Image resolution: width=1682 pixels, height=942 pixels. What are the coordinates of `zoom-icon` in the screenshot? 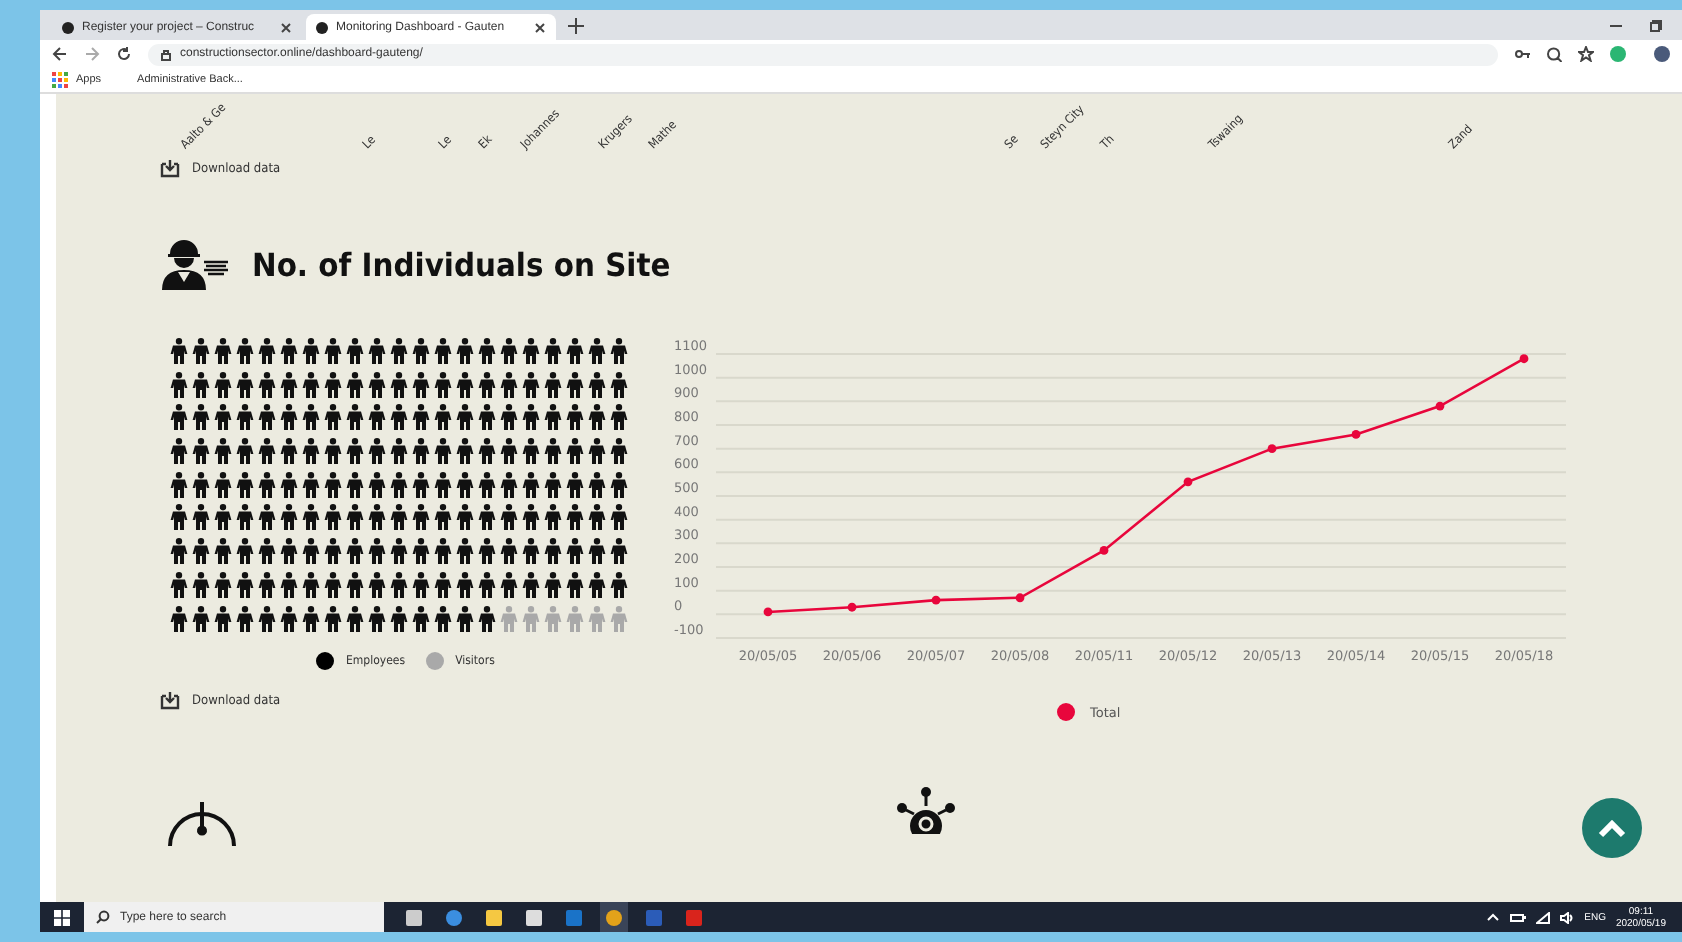 It's located at (1554, 54).